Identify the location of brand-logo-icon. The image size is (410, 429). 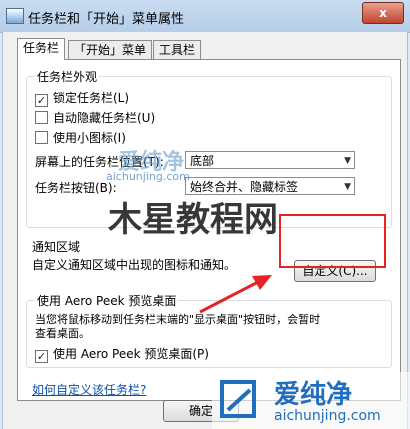
(238, 399).